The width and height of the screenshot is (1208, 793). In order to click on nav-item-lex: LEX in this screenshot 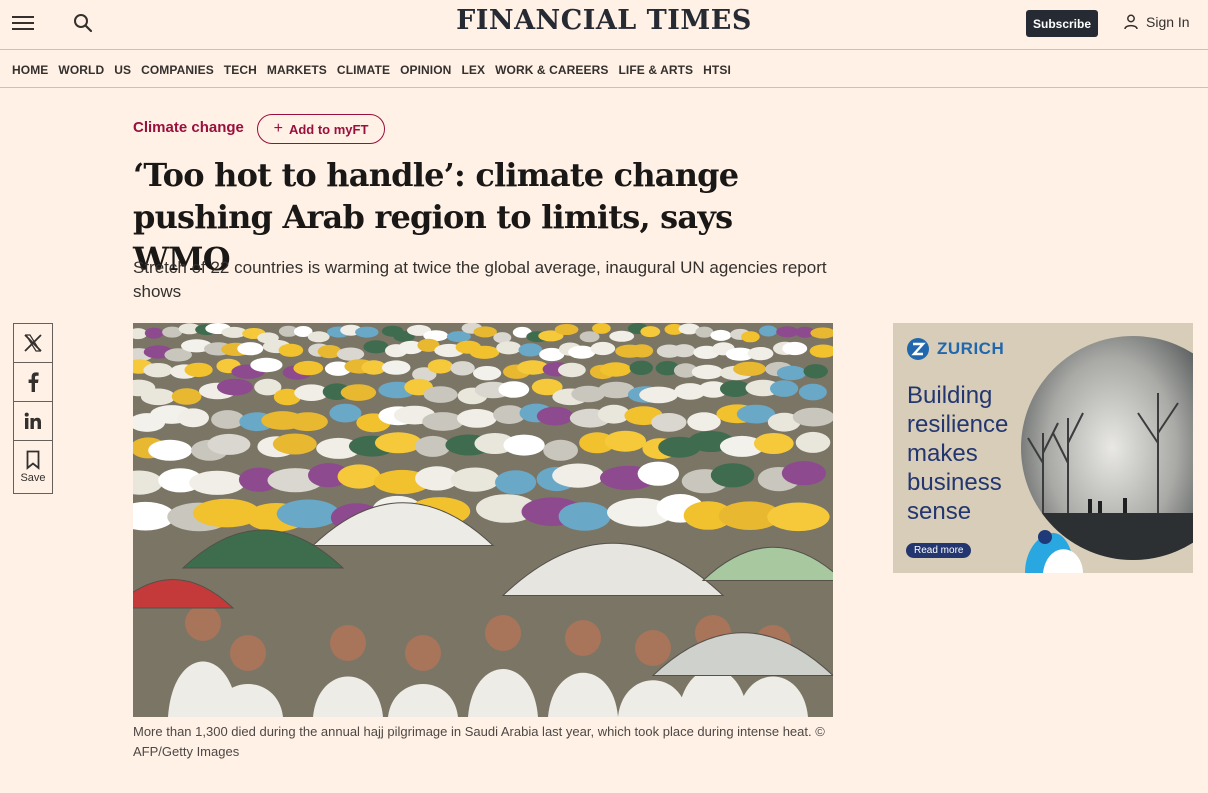, I will do `click(473, 70)`.